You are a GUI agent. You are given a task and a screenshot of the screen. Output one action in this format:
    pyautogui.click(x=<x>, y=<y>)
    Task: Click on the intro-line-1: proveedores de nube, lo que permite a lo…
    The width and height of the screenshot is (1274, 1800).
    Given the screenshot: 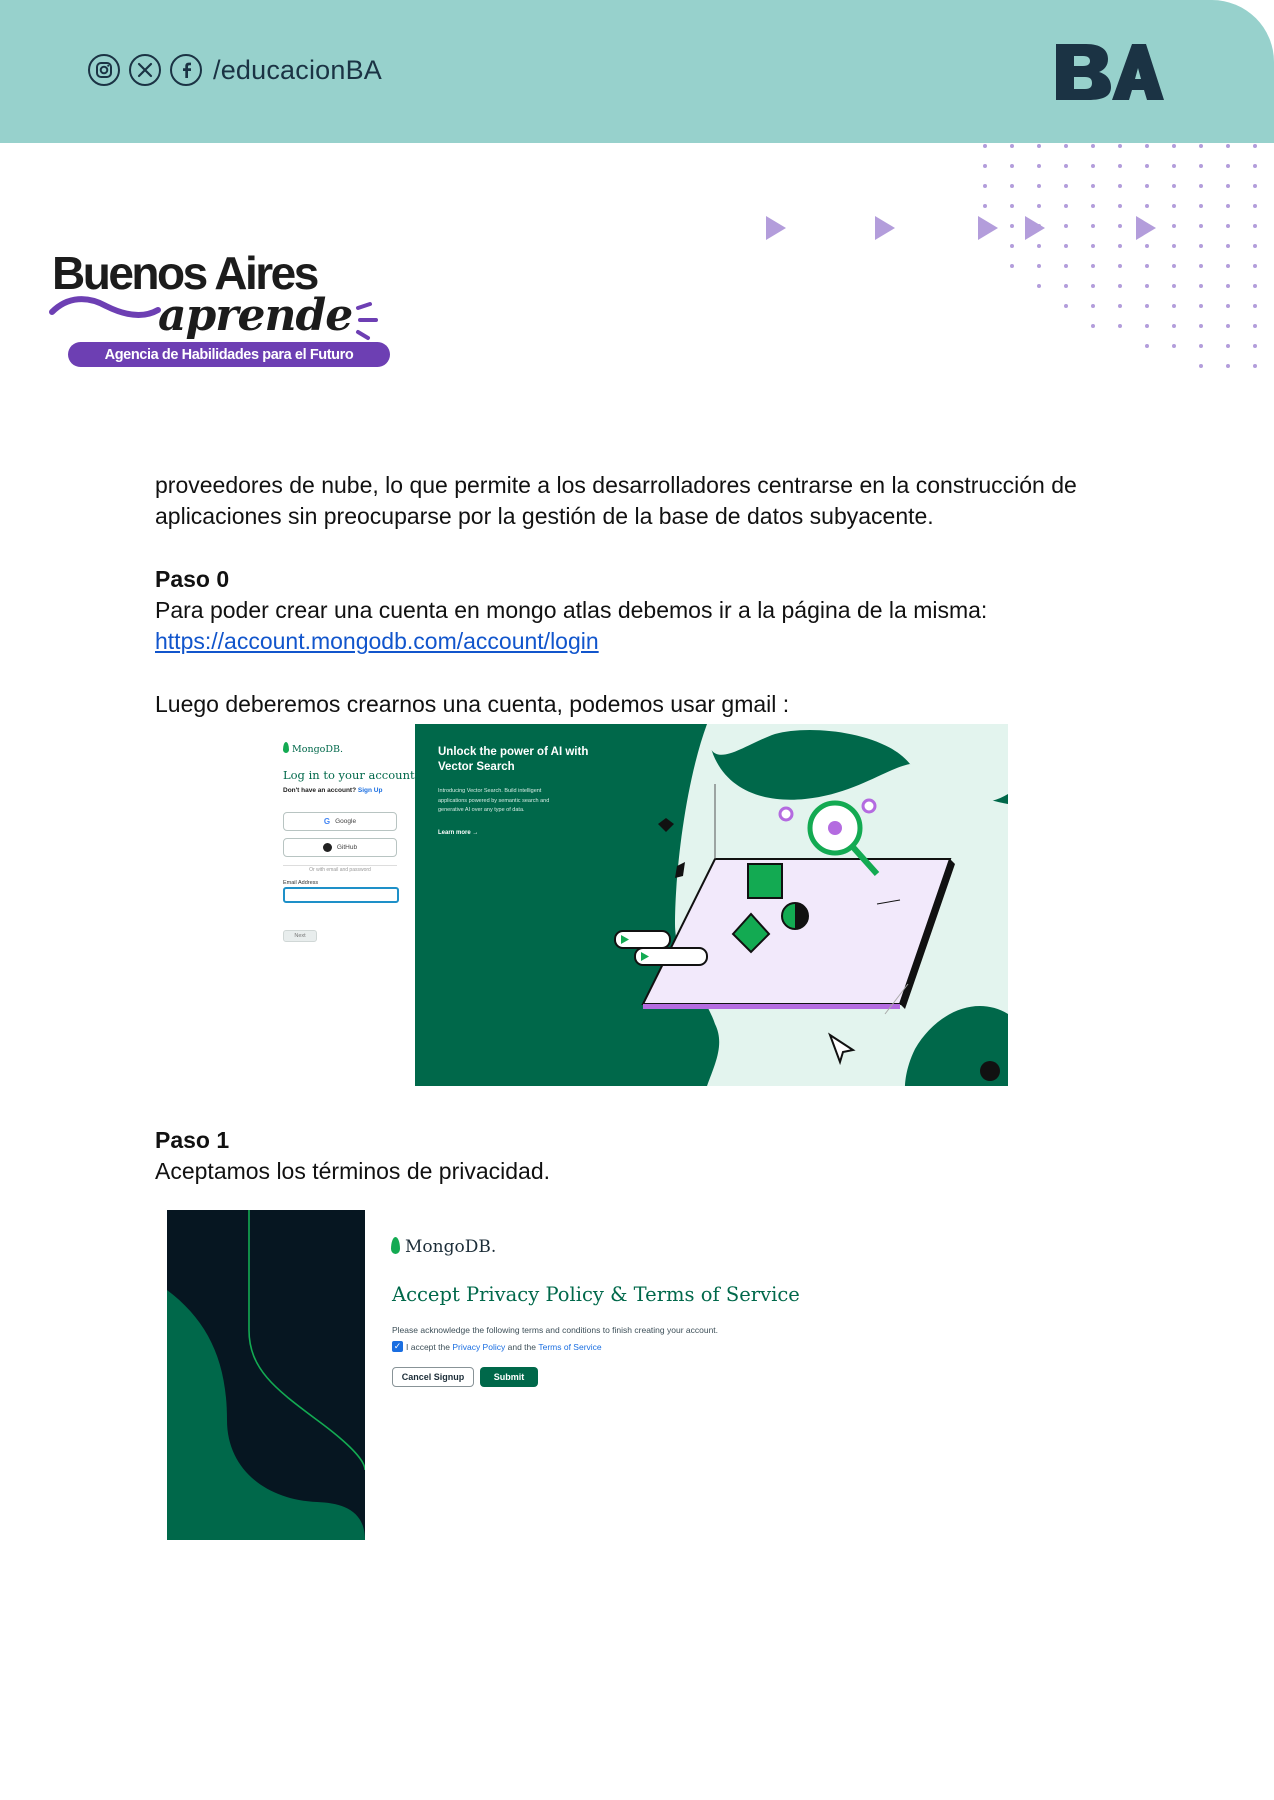 What is the action you would take?
    pyautogui.click(x=616, y=485)
    